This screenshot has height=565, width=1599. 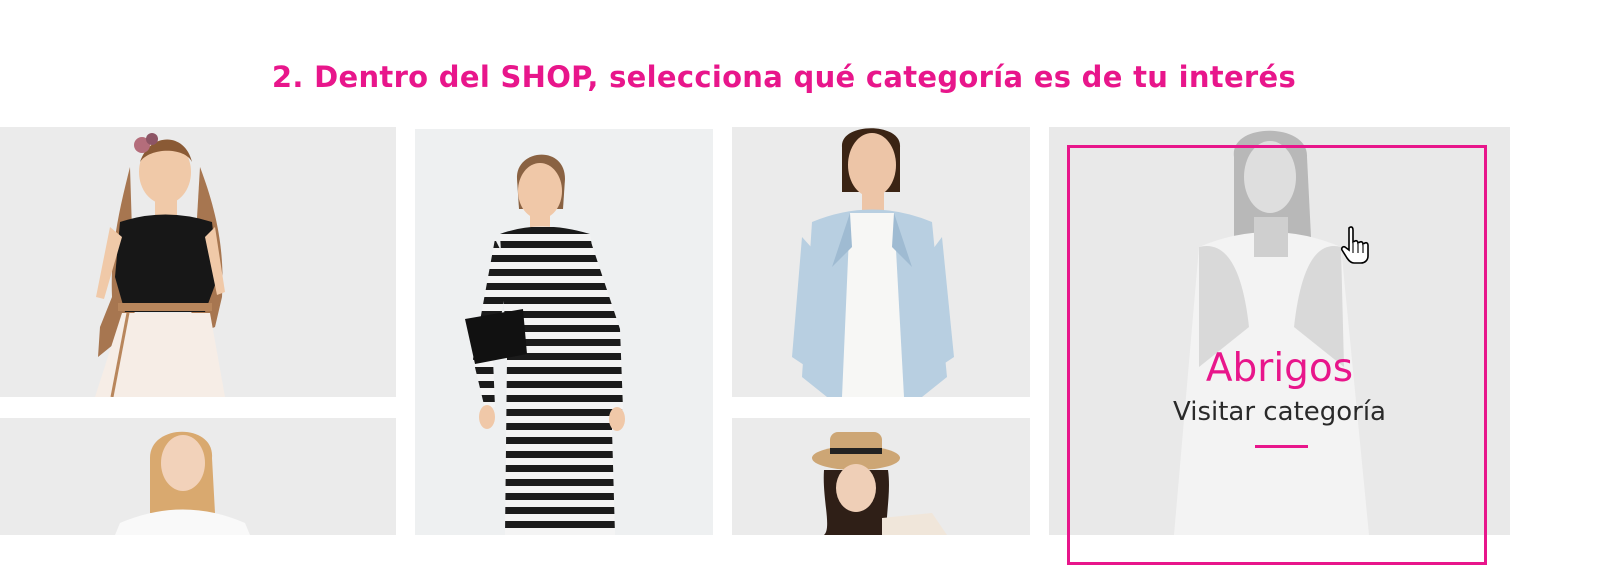 What do you see at coordinates (287, 77) in the screenshot?
I see `step-number: 2.` at bounding box center [287, 77].